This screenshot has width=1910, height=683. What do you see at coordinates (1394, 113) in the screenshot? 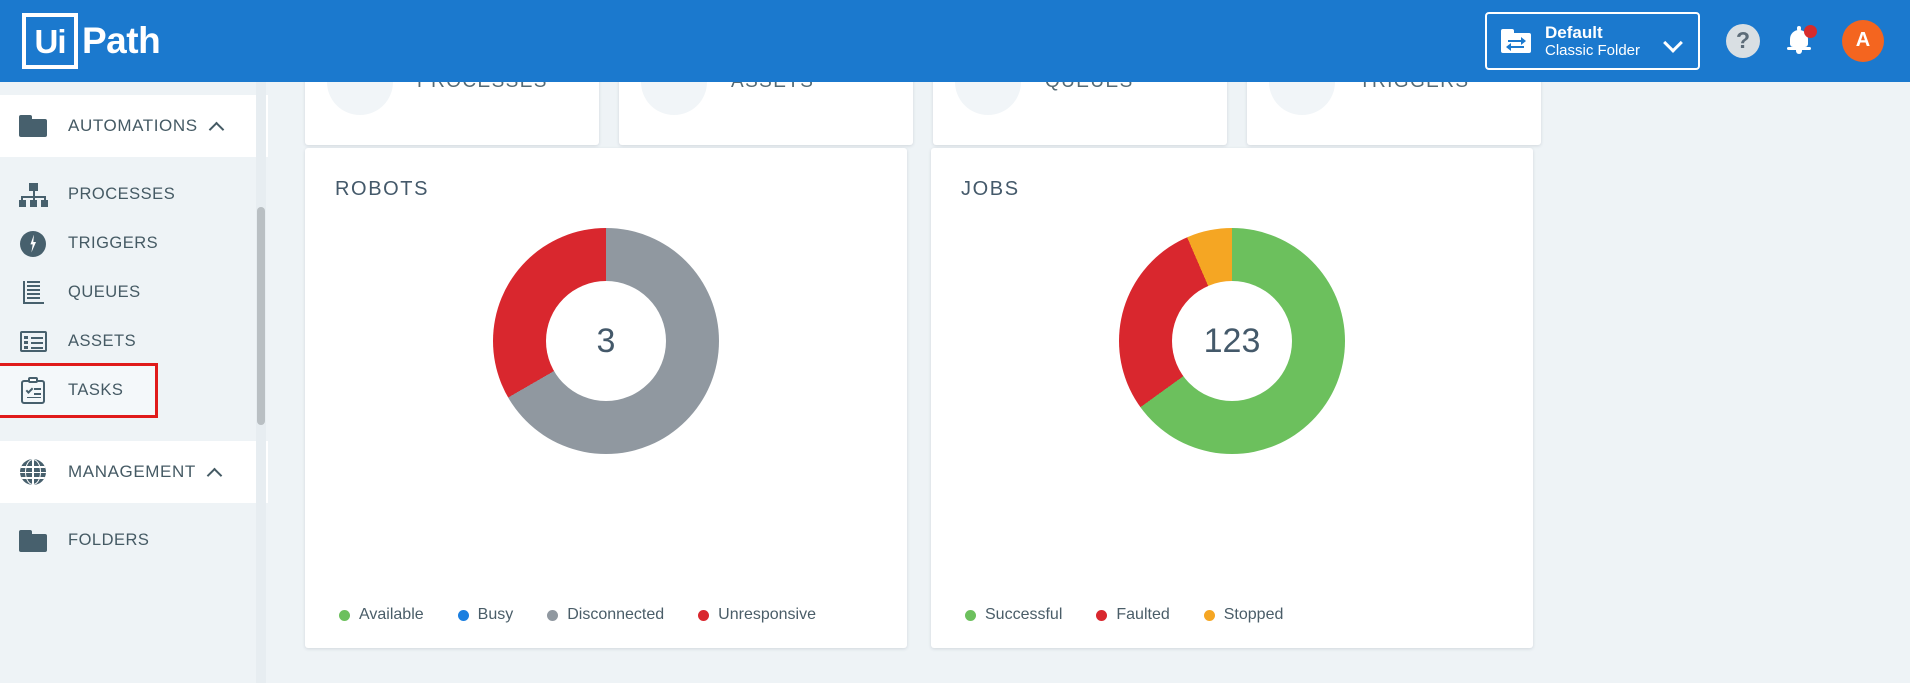
I see `kpi-card-triggers: TRIGGERS` at bounding box center [1394, 113].